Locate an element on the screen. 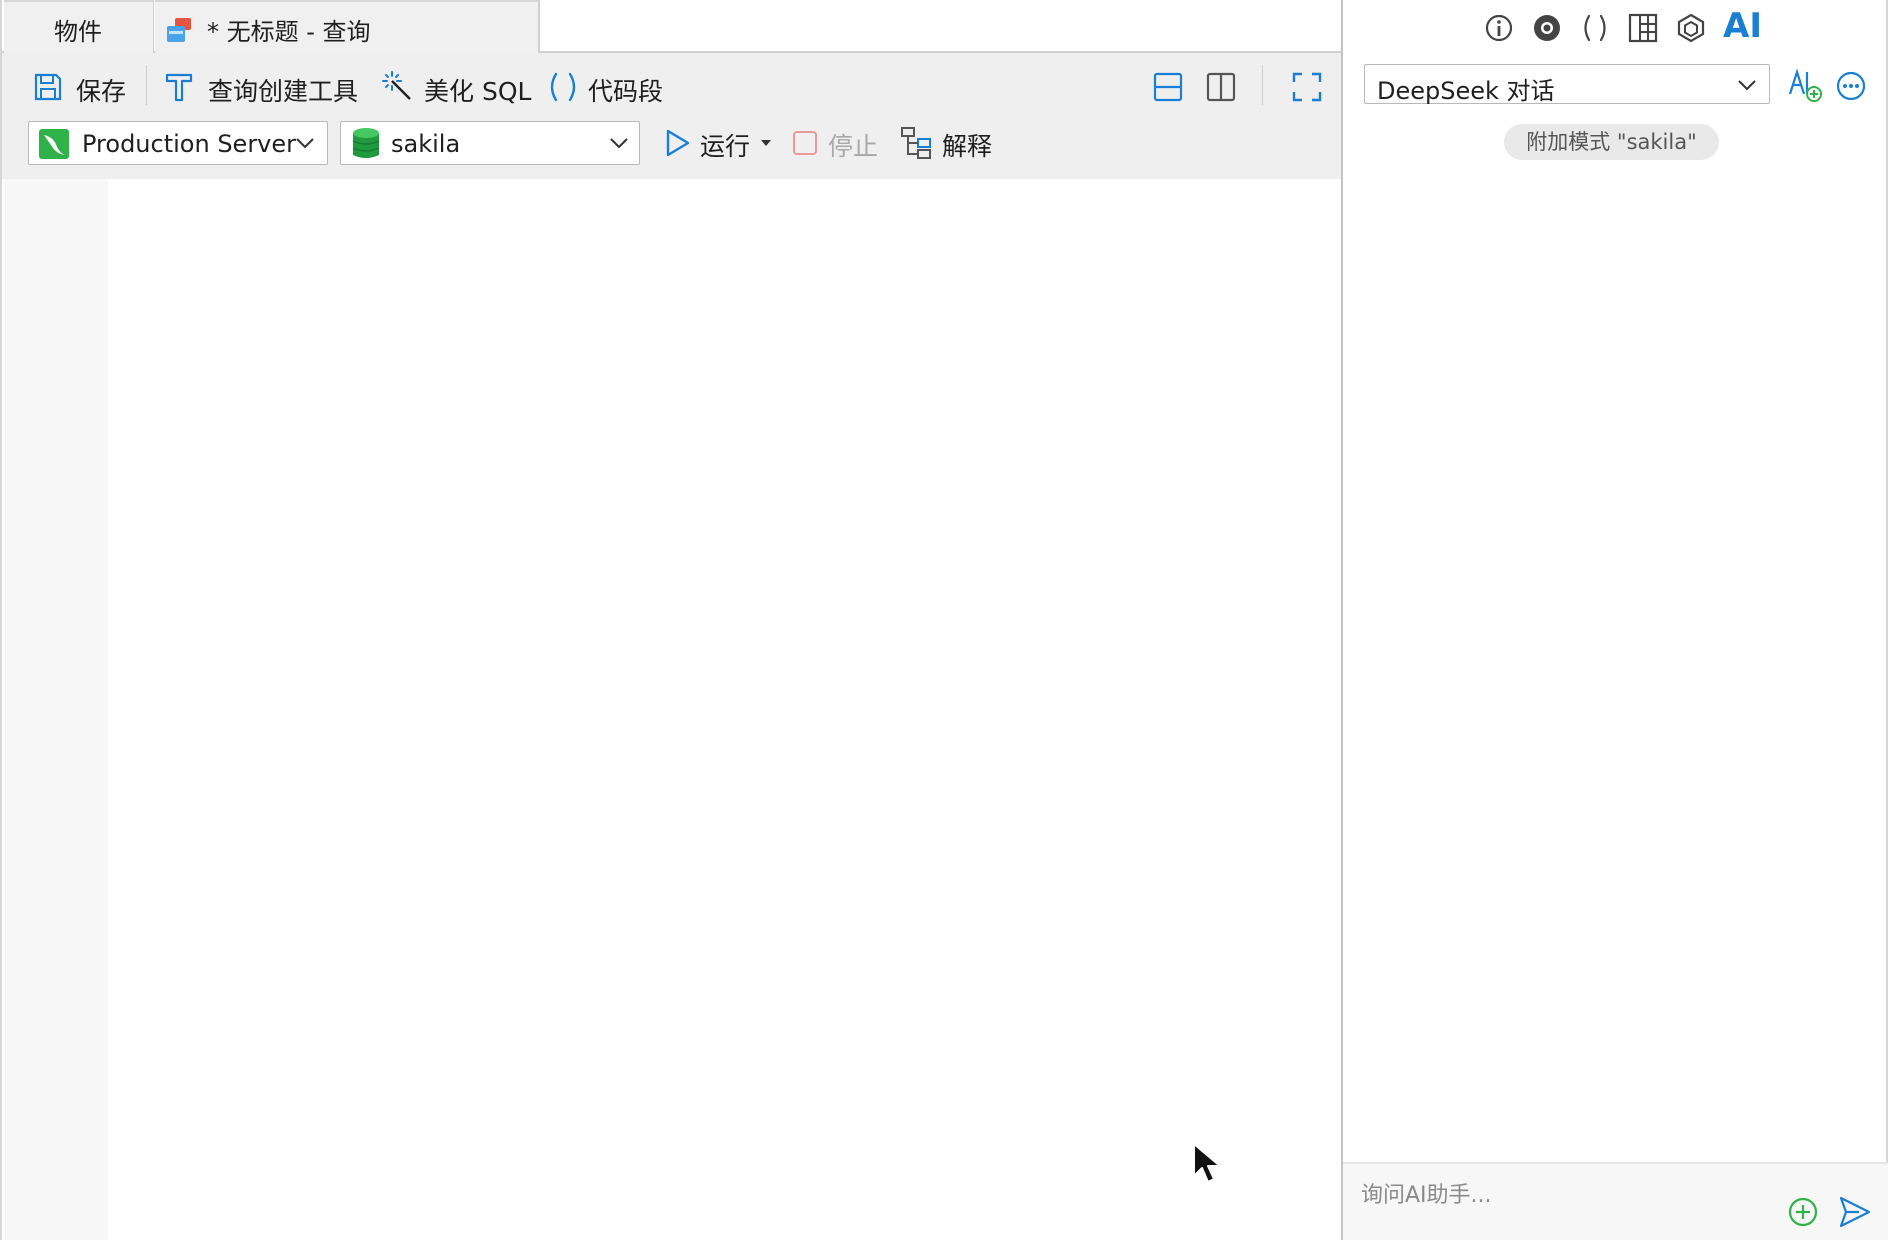  send-icon is located at coordinates (1855, 1212).